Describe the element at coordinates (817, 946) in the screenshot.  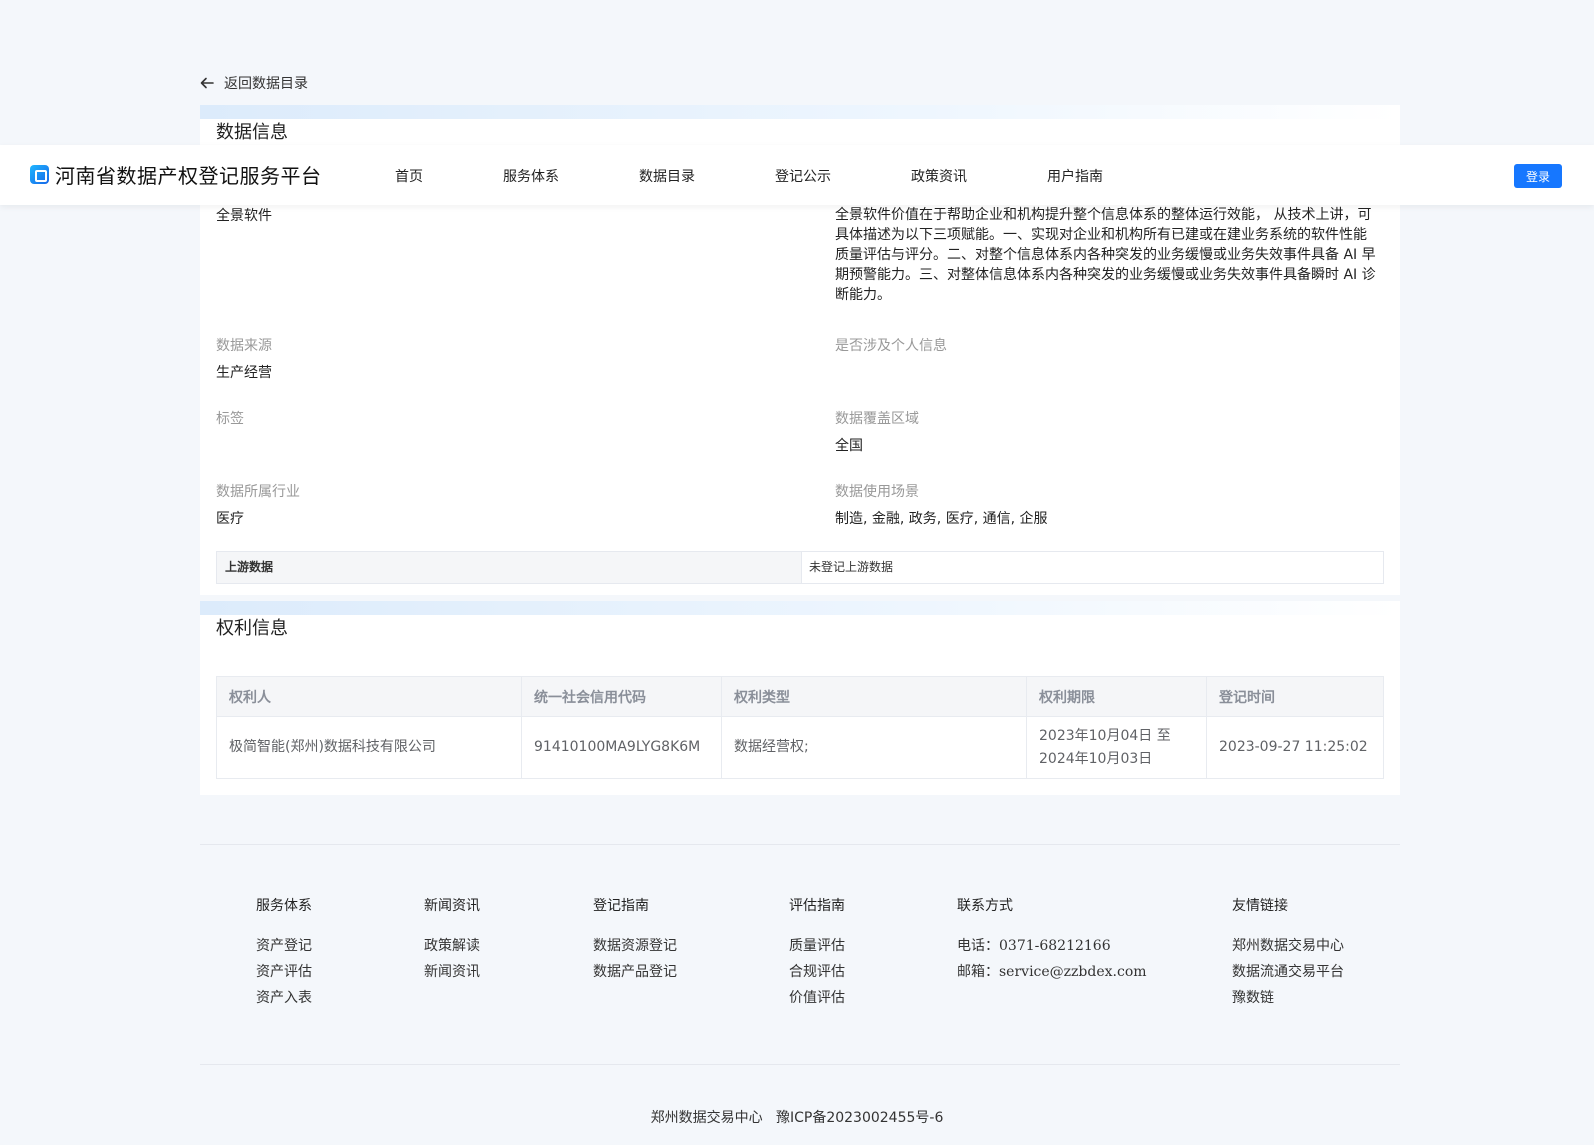
I see `footer-link: 质量评估` at that location.